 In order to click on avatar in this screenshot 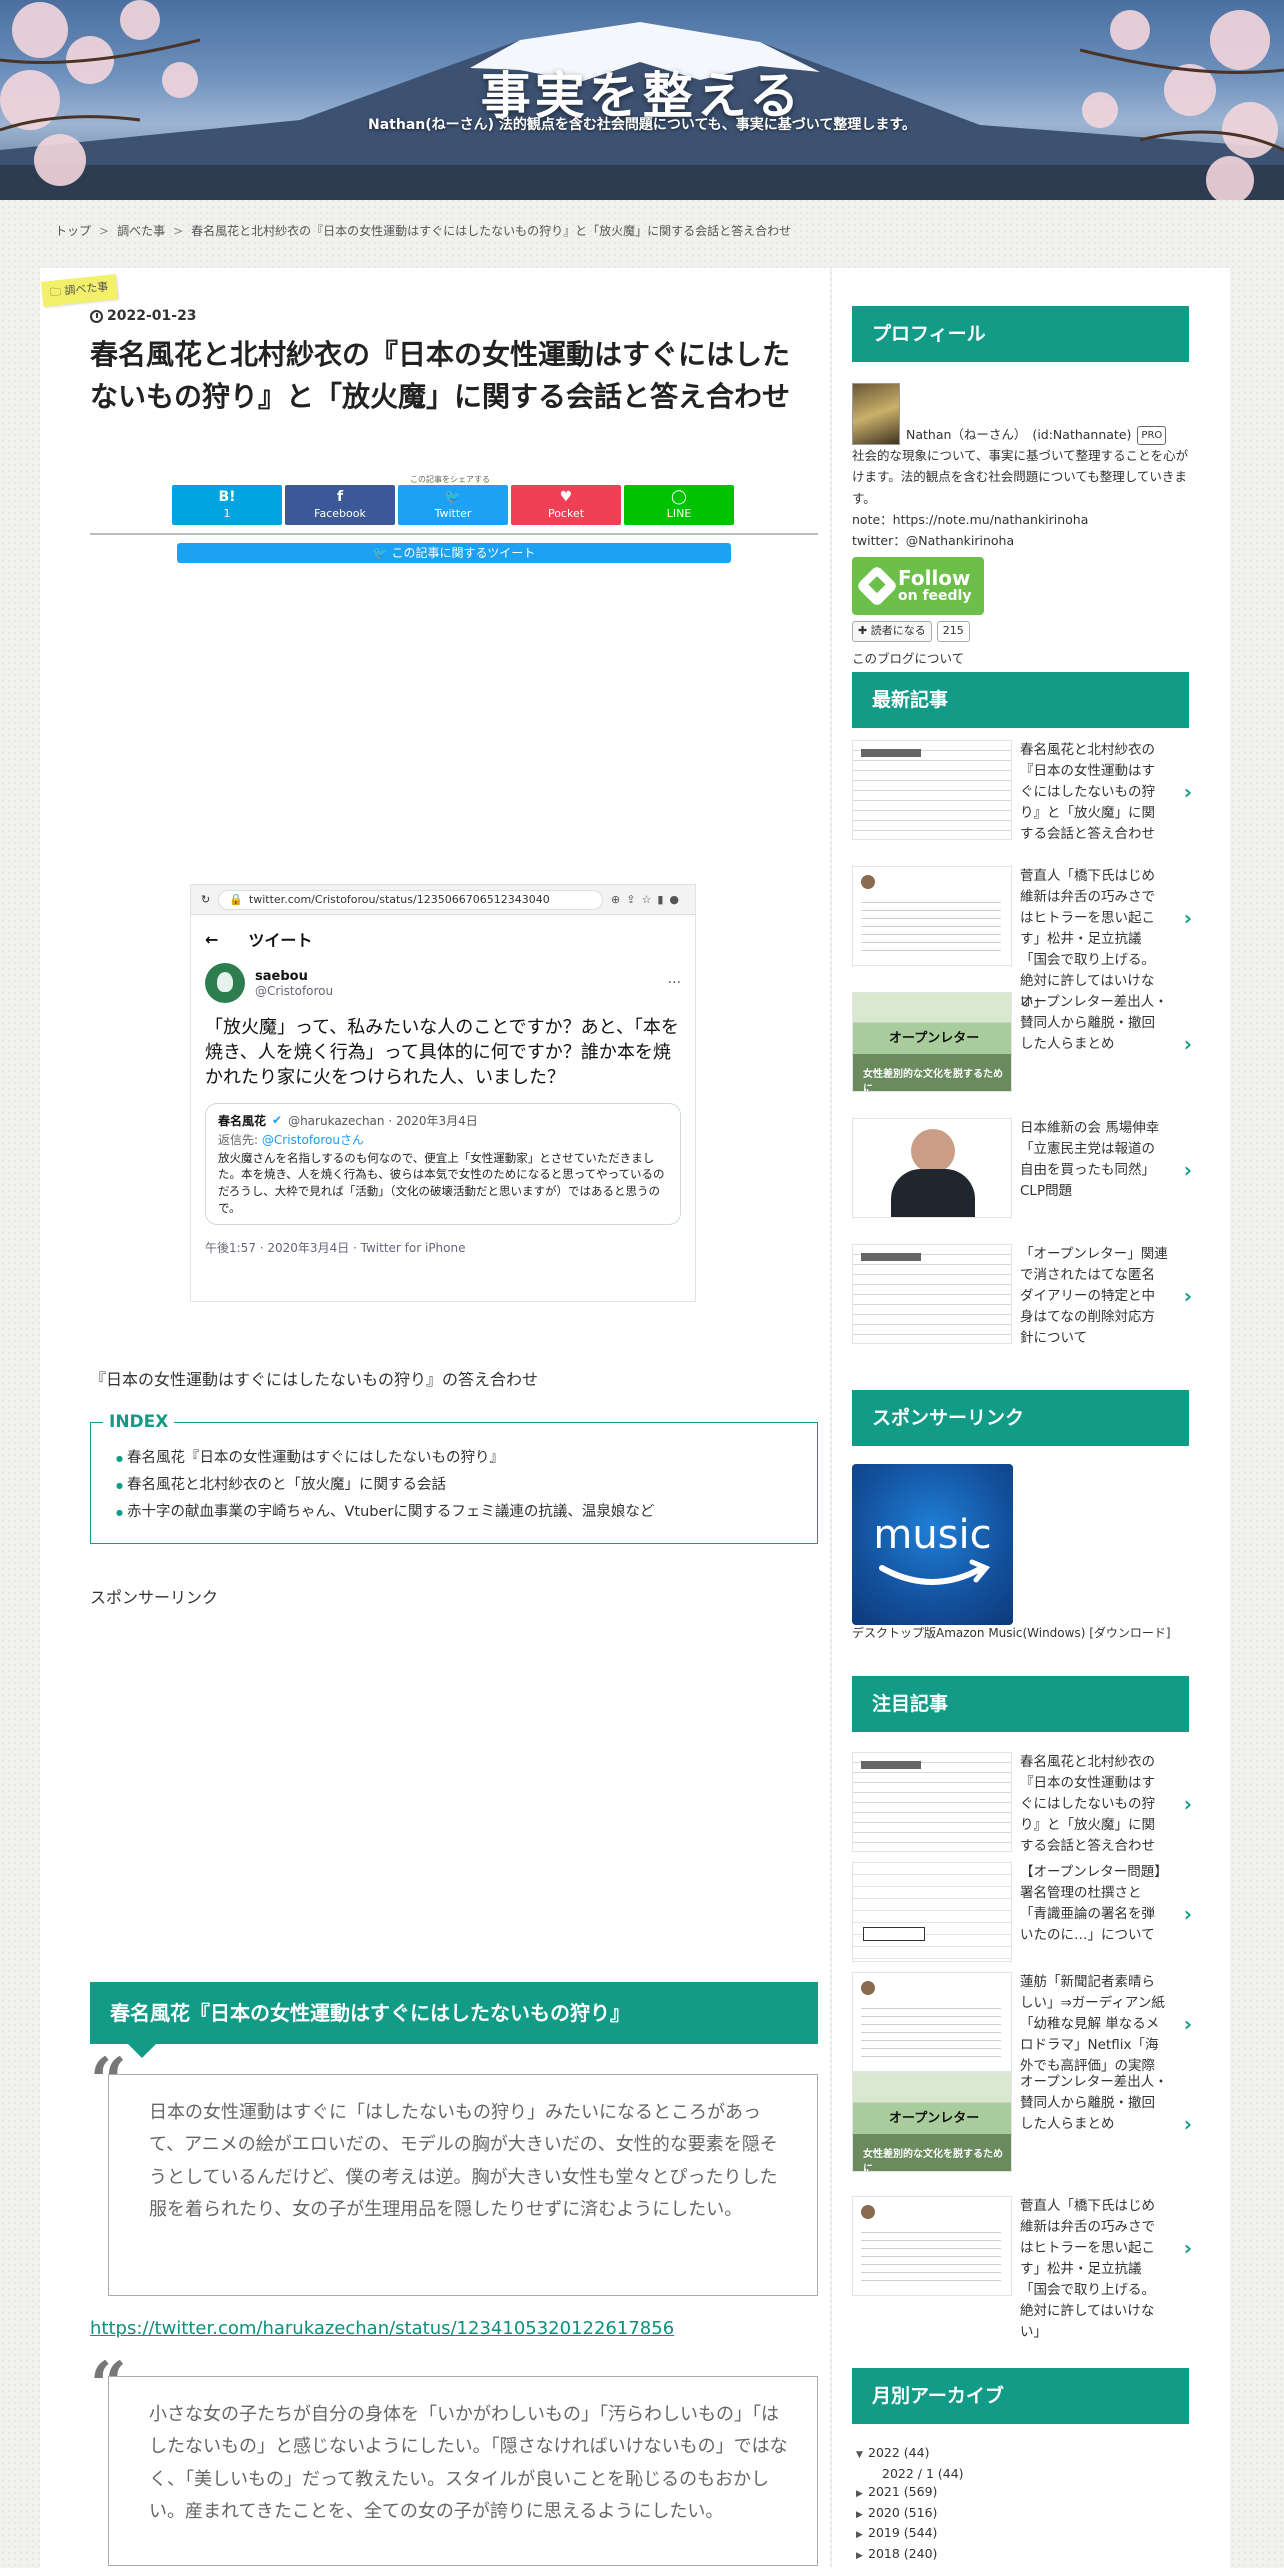, I will do `click(225, 983)`.